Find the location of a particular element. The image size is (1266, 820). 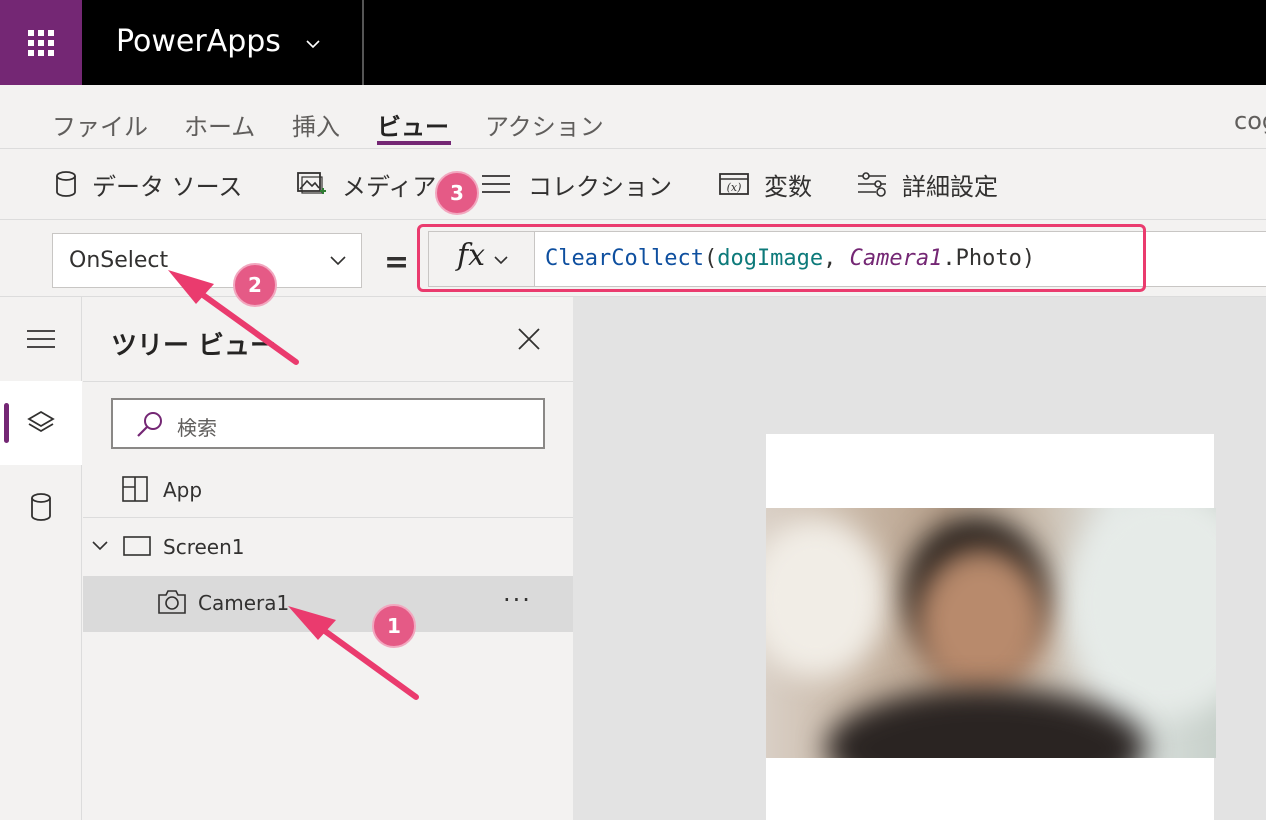

hamburger-button is located at coordinates (41, 339).